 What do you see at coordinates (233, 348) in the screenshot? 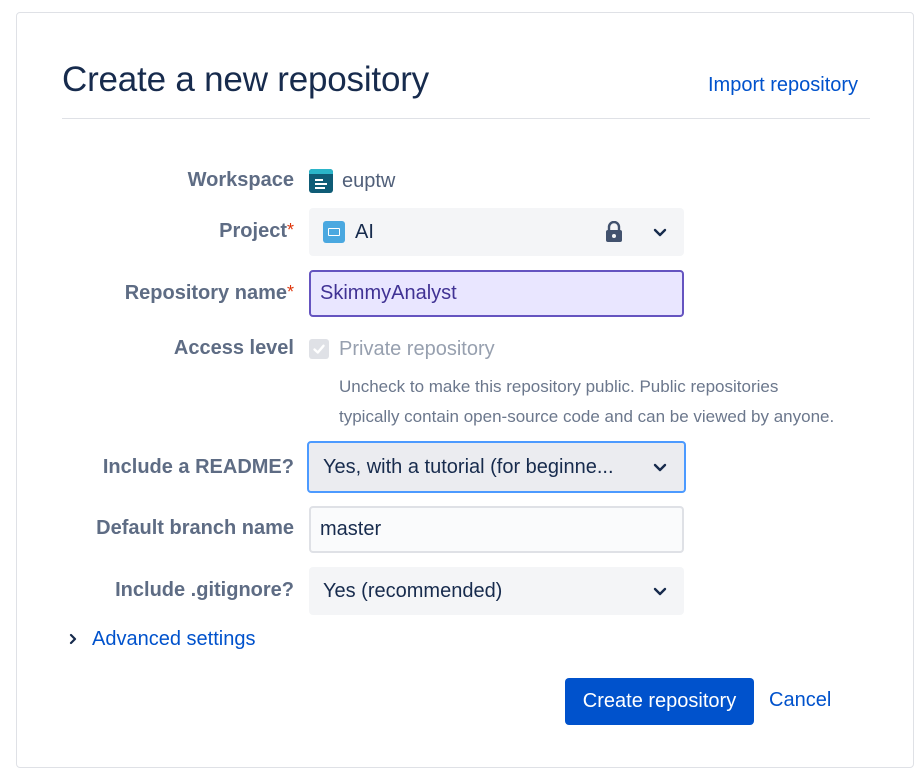
I see `access-level-label: Access level` at bounding box center [233, 348].